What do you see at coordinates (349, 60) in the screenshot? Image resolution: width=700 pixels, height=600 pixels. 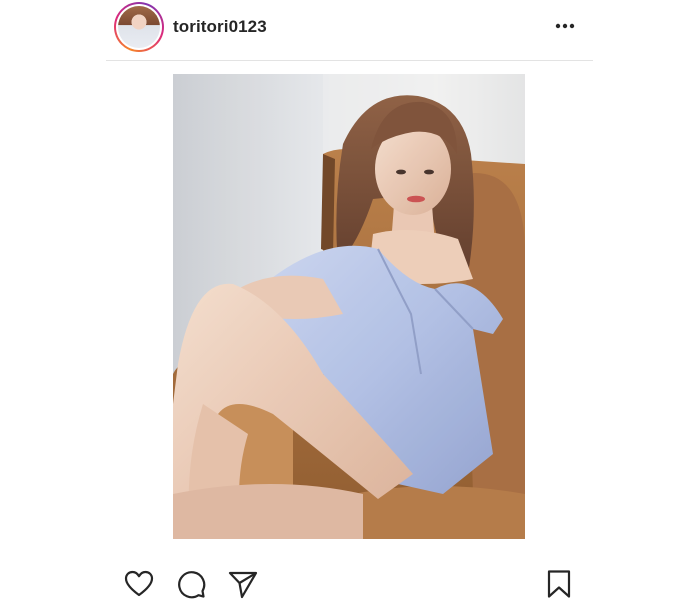 I see `header-divider` at bounding box center [349, 60].